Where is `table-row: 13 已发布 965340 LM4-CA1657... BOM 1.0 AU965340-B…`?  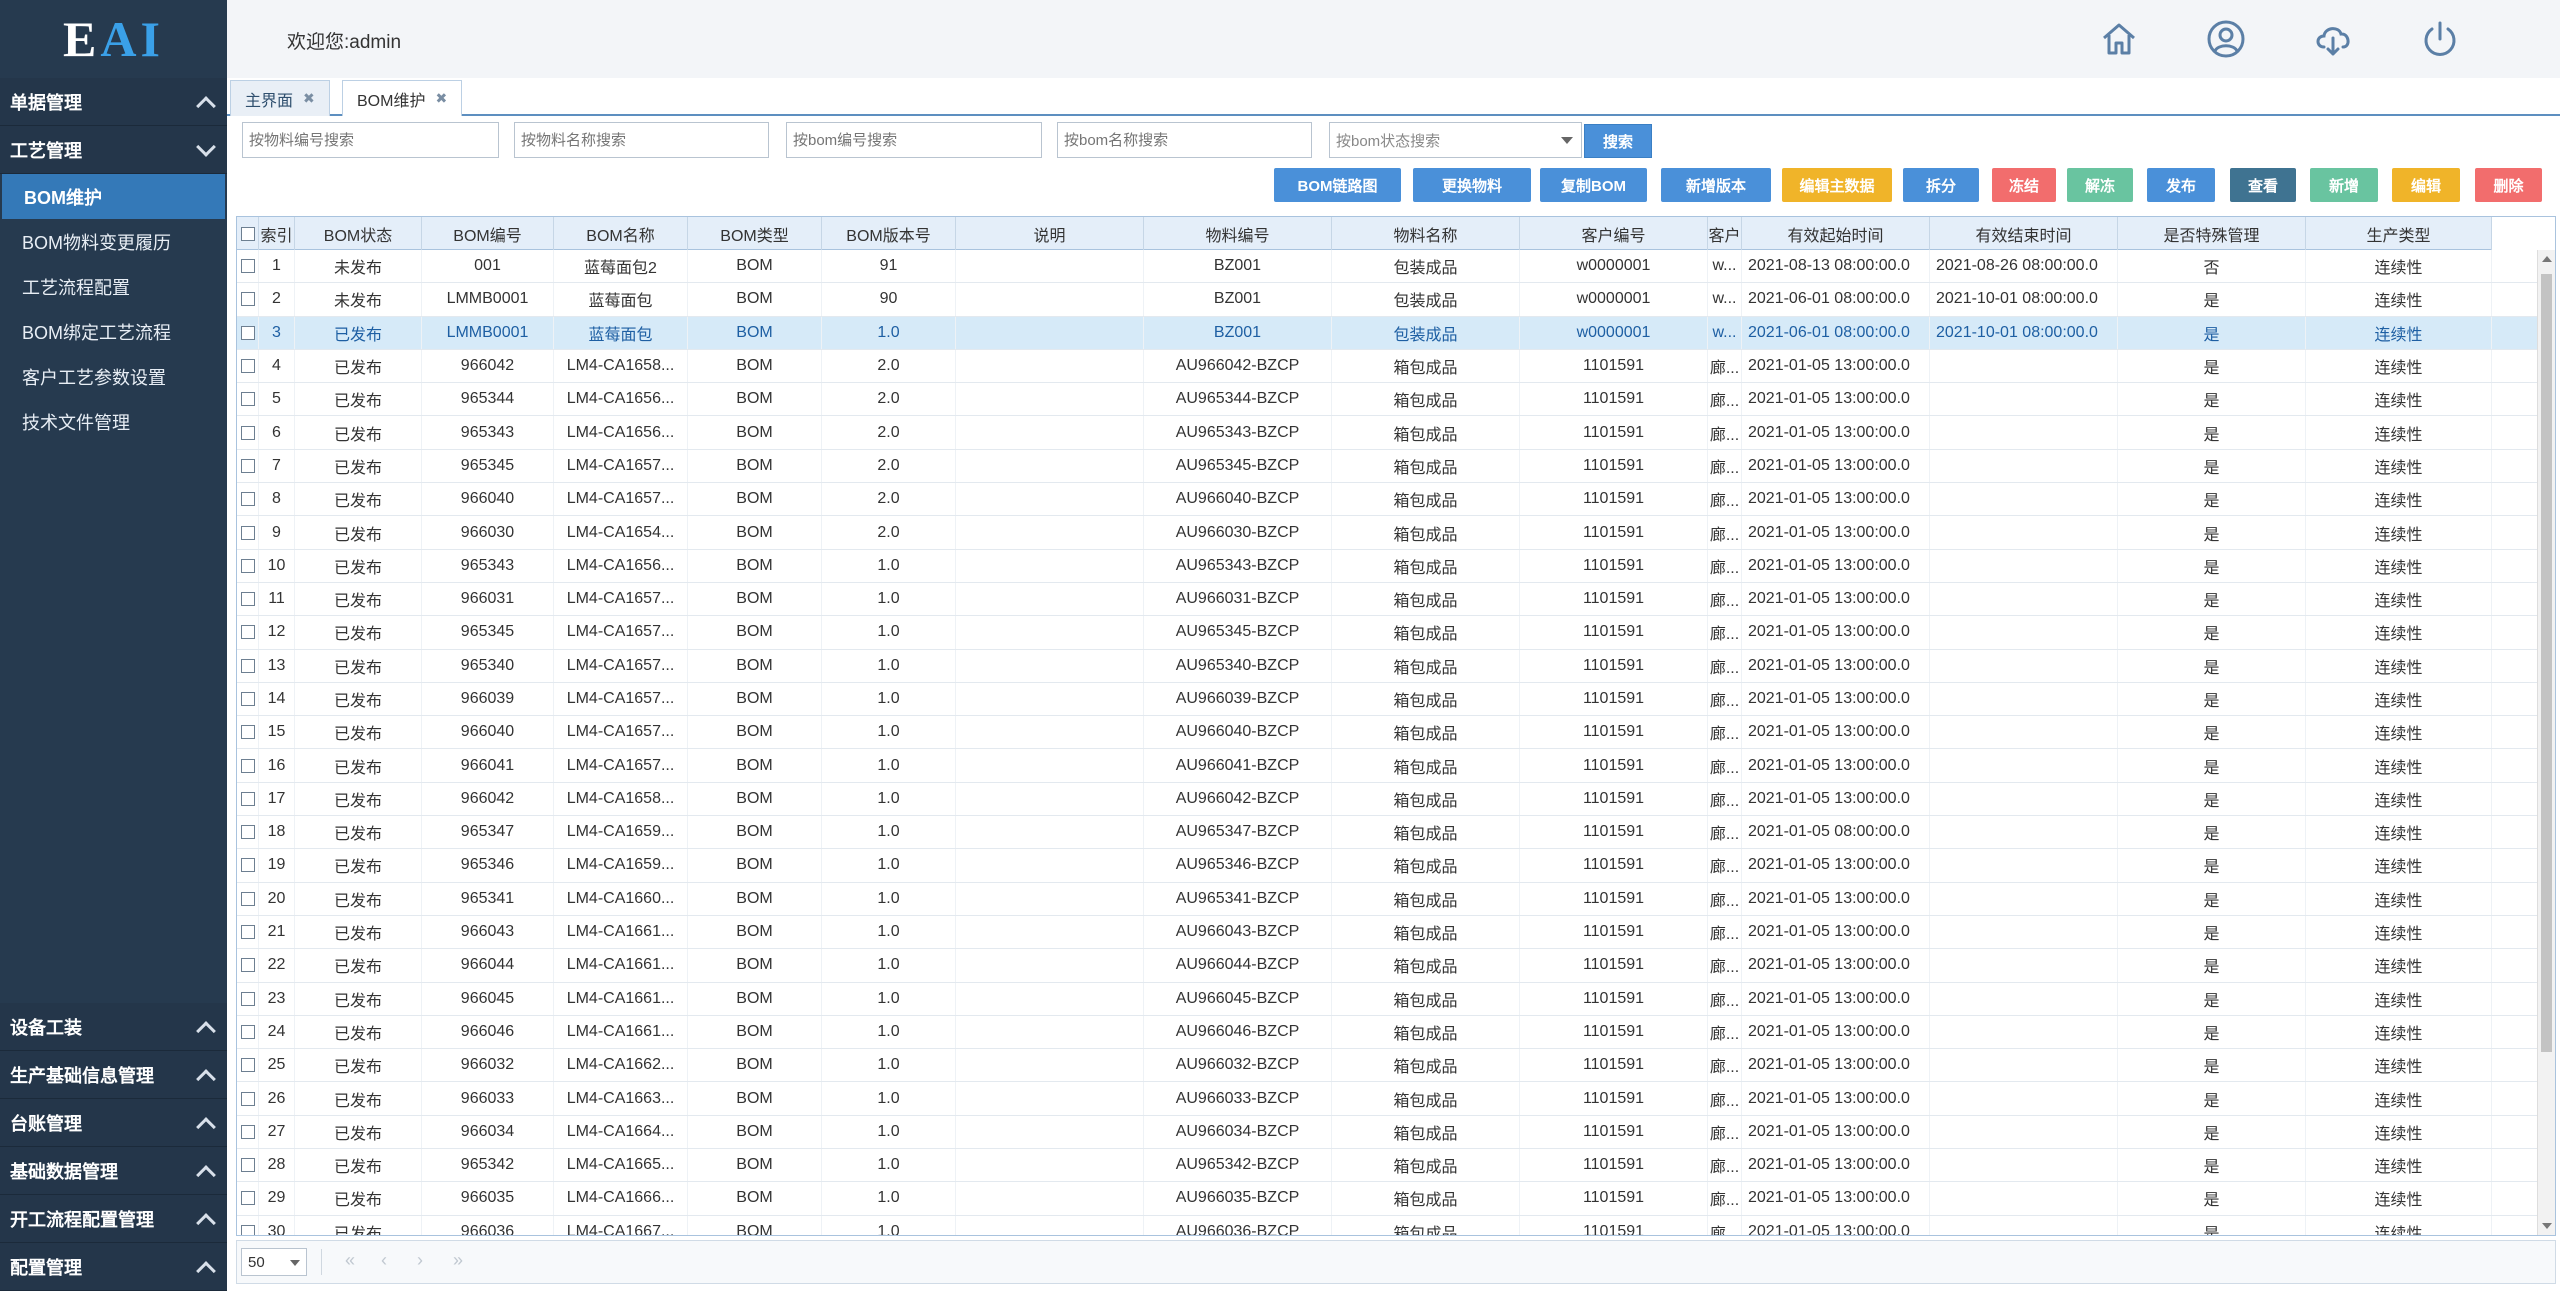
table-row: 13 已发布 965340 LM4-CA1657... BOM 1.0 AU965340-B… is located at coordinates (1387, 666).